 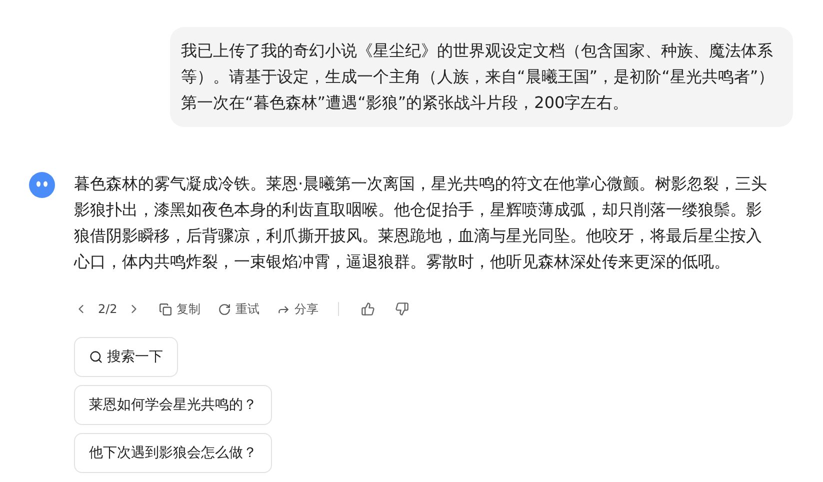 What do you see at coordinates (297, 309) in the screenshot?
I see `share-button: 分享` at bounding box center [297, 309].